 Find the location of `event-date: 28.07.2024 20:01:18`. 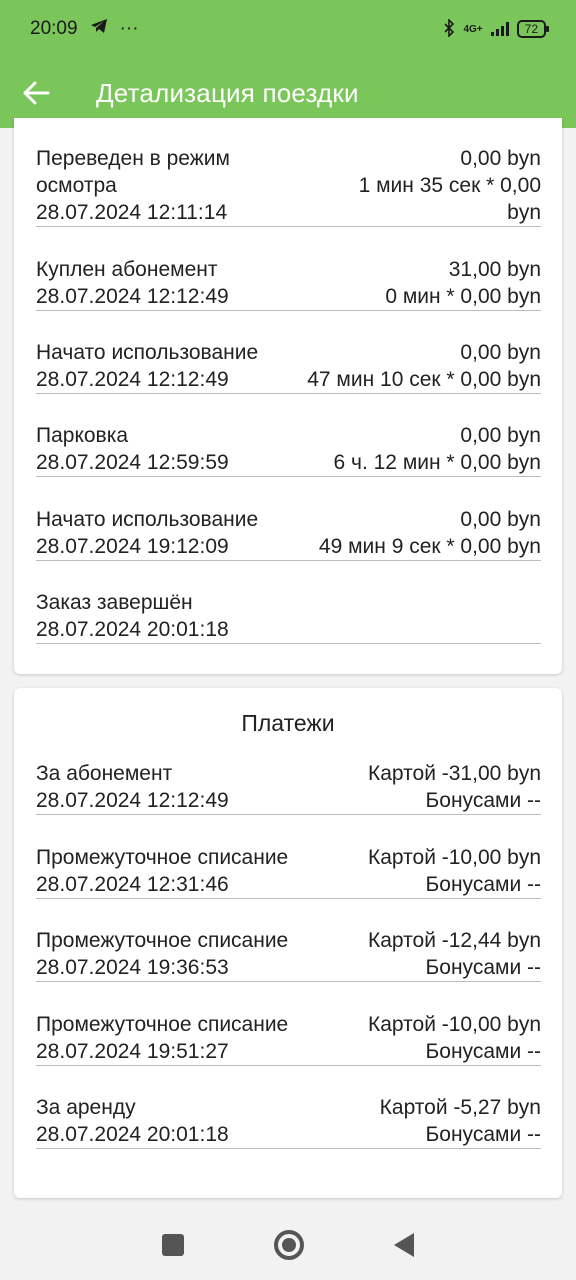

event-date: 28.07.2024 20:01:18 is located at coordinates (132, 629).